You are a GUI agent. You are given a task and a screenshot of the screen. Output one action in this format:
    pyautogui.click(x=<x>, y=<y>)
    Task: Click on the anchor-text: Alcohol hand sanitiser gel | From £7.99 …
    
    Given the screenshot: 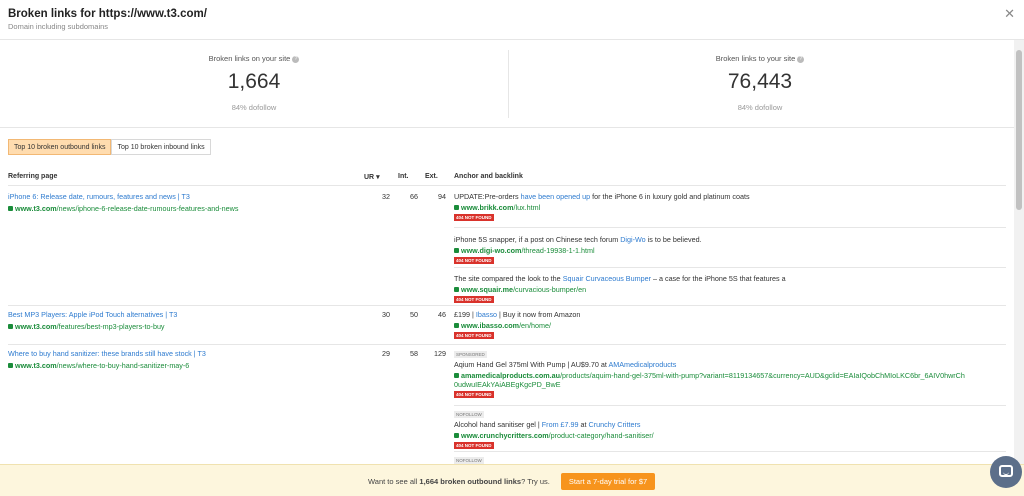 What is the action you would take?
    pyautogui.click(x=547, y=424)
    